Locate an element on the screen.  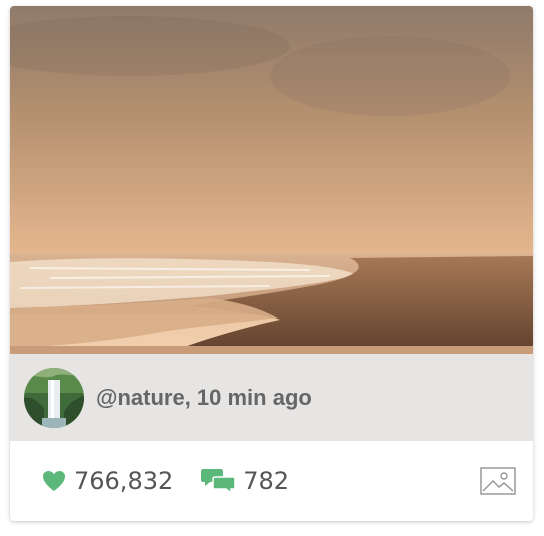
post-footer: 766,832 782 is located at coordinates (271, 481).